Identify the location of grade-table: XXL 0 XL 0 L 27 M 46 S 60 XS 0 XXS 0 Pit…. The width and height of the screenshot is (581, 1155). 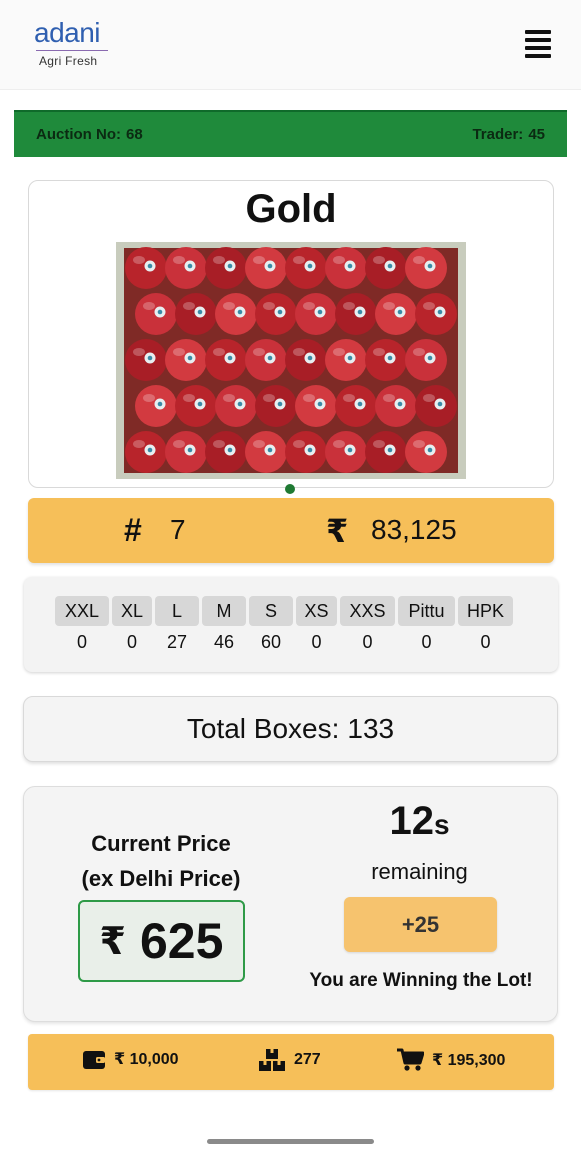
(284, 624).